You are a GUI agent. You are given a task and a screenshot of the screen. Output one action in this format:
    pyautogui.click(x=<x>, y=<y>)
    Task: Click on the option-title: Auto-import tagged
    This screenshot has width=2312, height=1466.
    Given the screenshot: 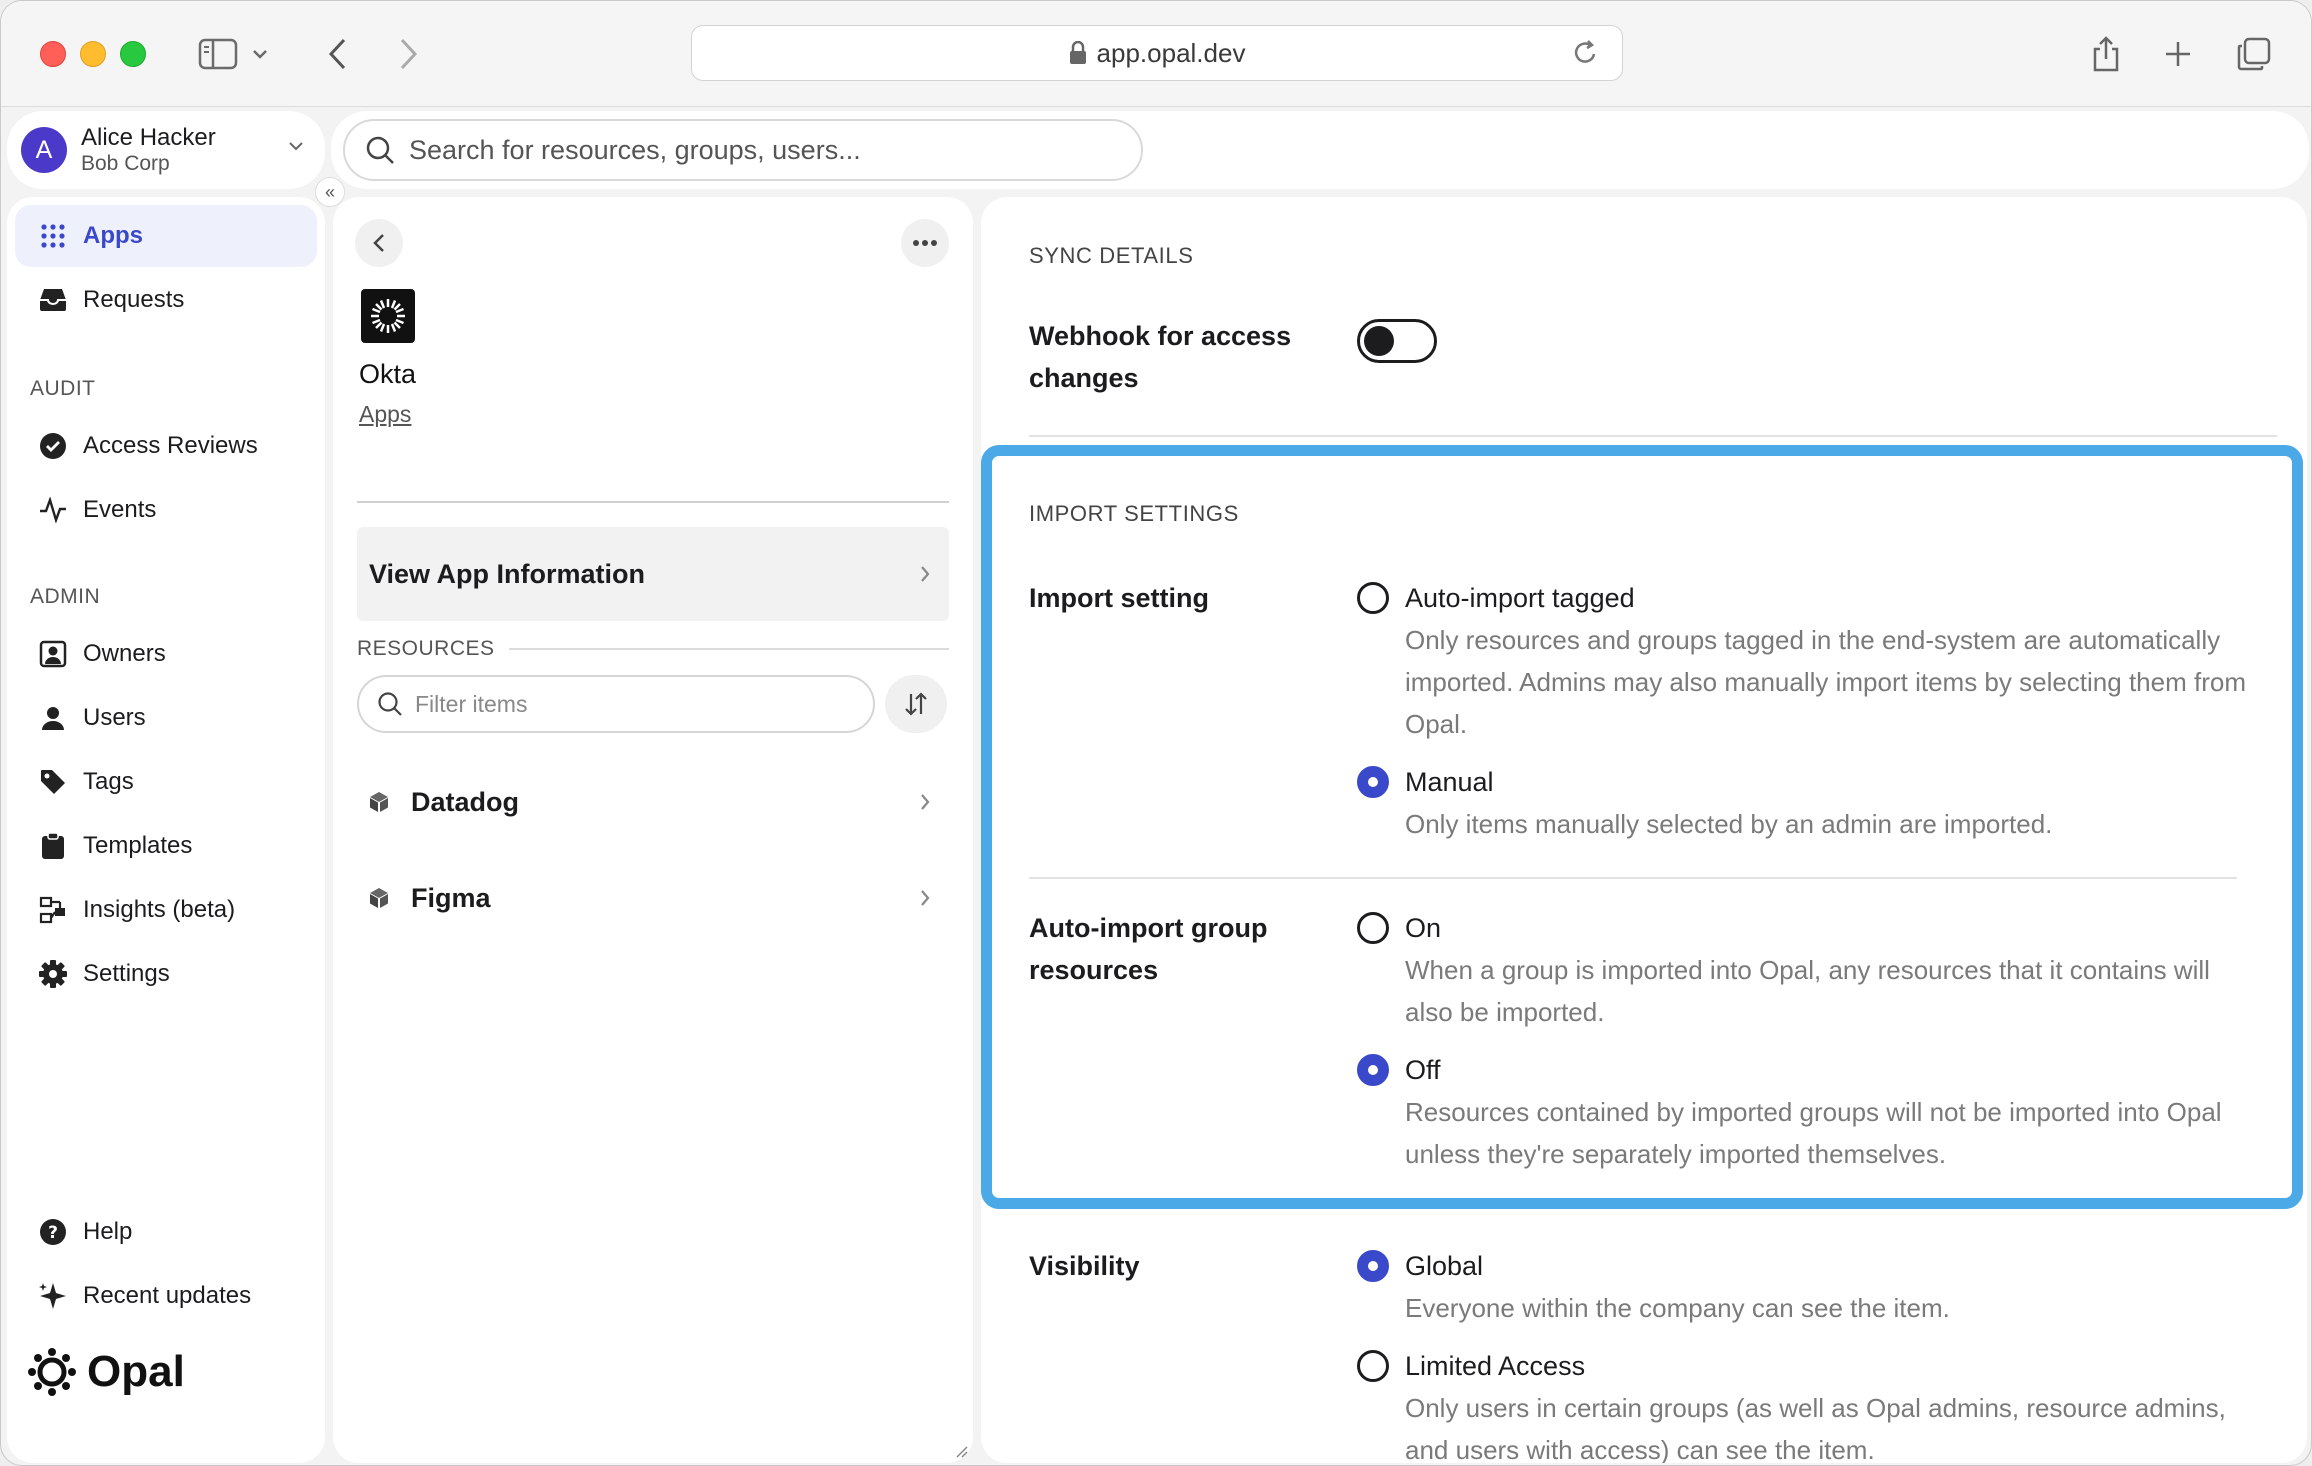 What is the action you would take?
    pyautogui.click(x=1520, y=598)
    